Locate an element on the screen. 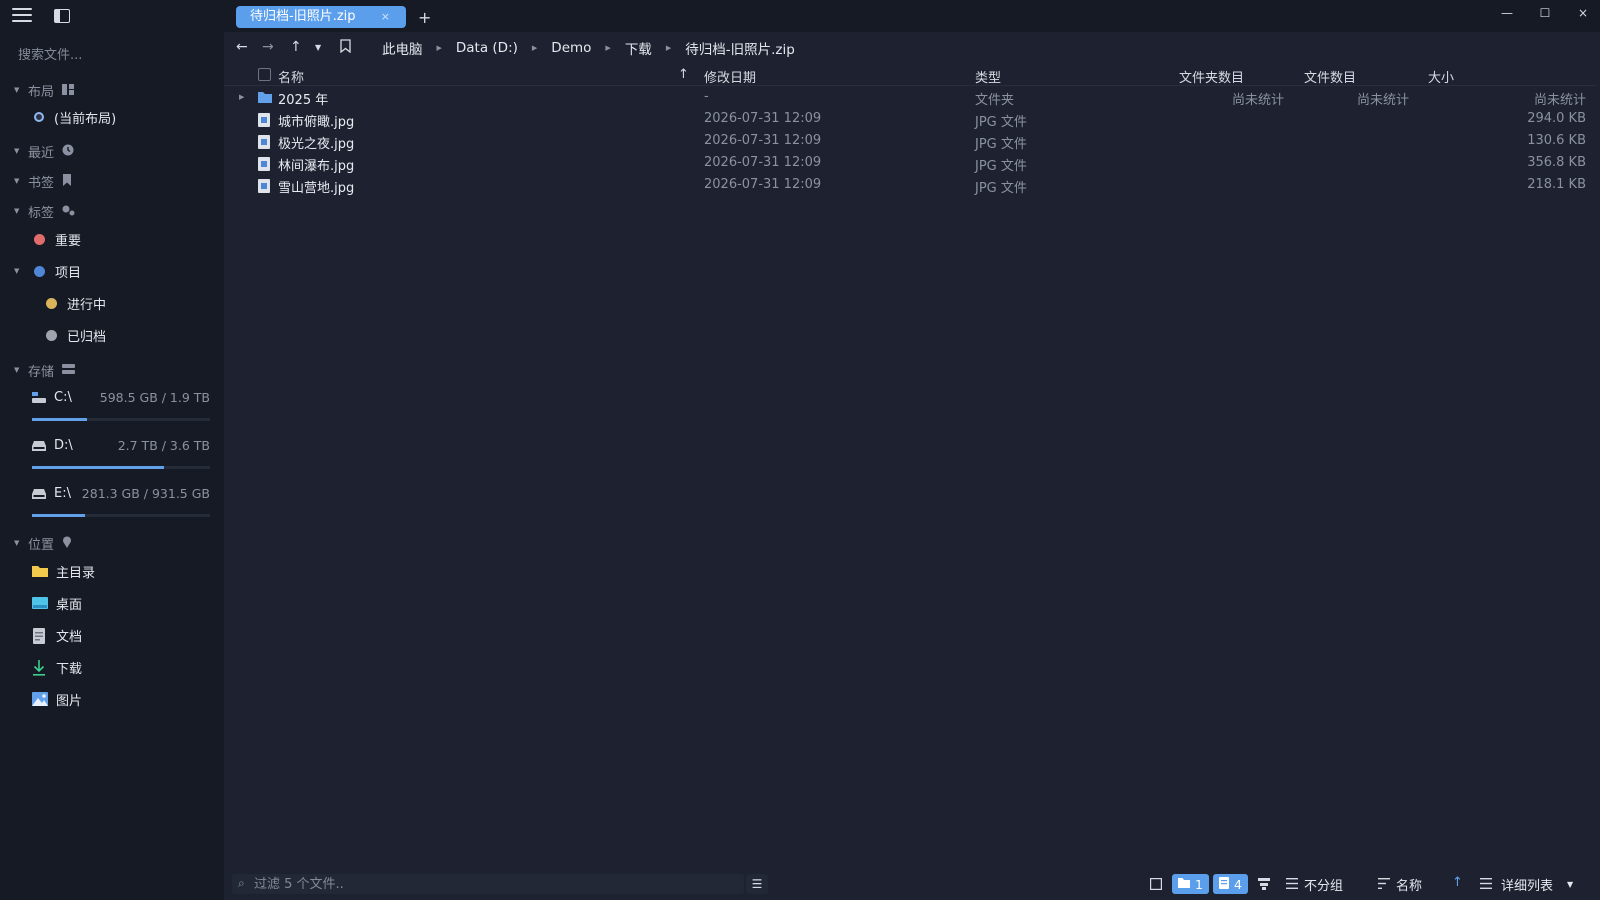  layout-current: (当前布局) is located at coordinates (75, 117).